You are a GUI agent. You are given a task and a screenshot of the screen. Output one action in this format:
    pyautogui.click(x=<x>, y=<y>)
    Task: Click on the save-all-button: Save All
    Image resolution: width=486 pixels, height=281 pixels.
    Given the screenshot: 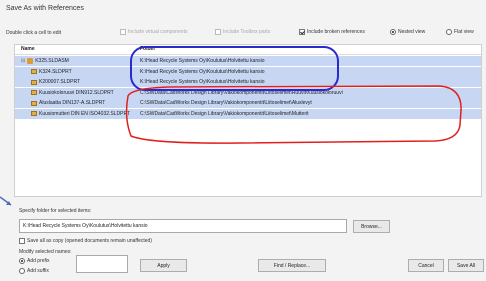 What is the action you would take?
    pyautogui.click(x=466, y=265)
    